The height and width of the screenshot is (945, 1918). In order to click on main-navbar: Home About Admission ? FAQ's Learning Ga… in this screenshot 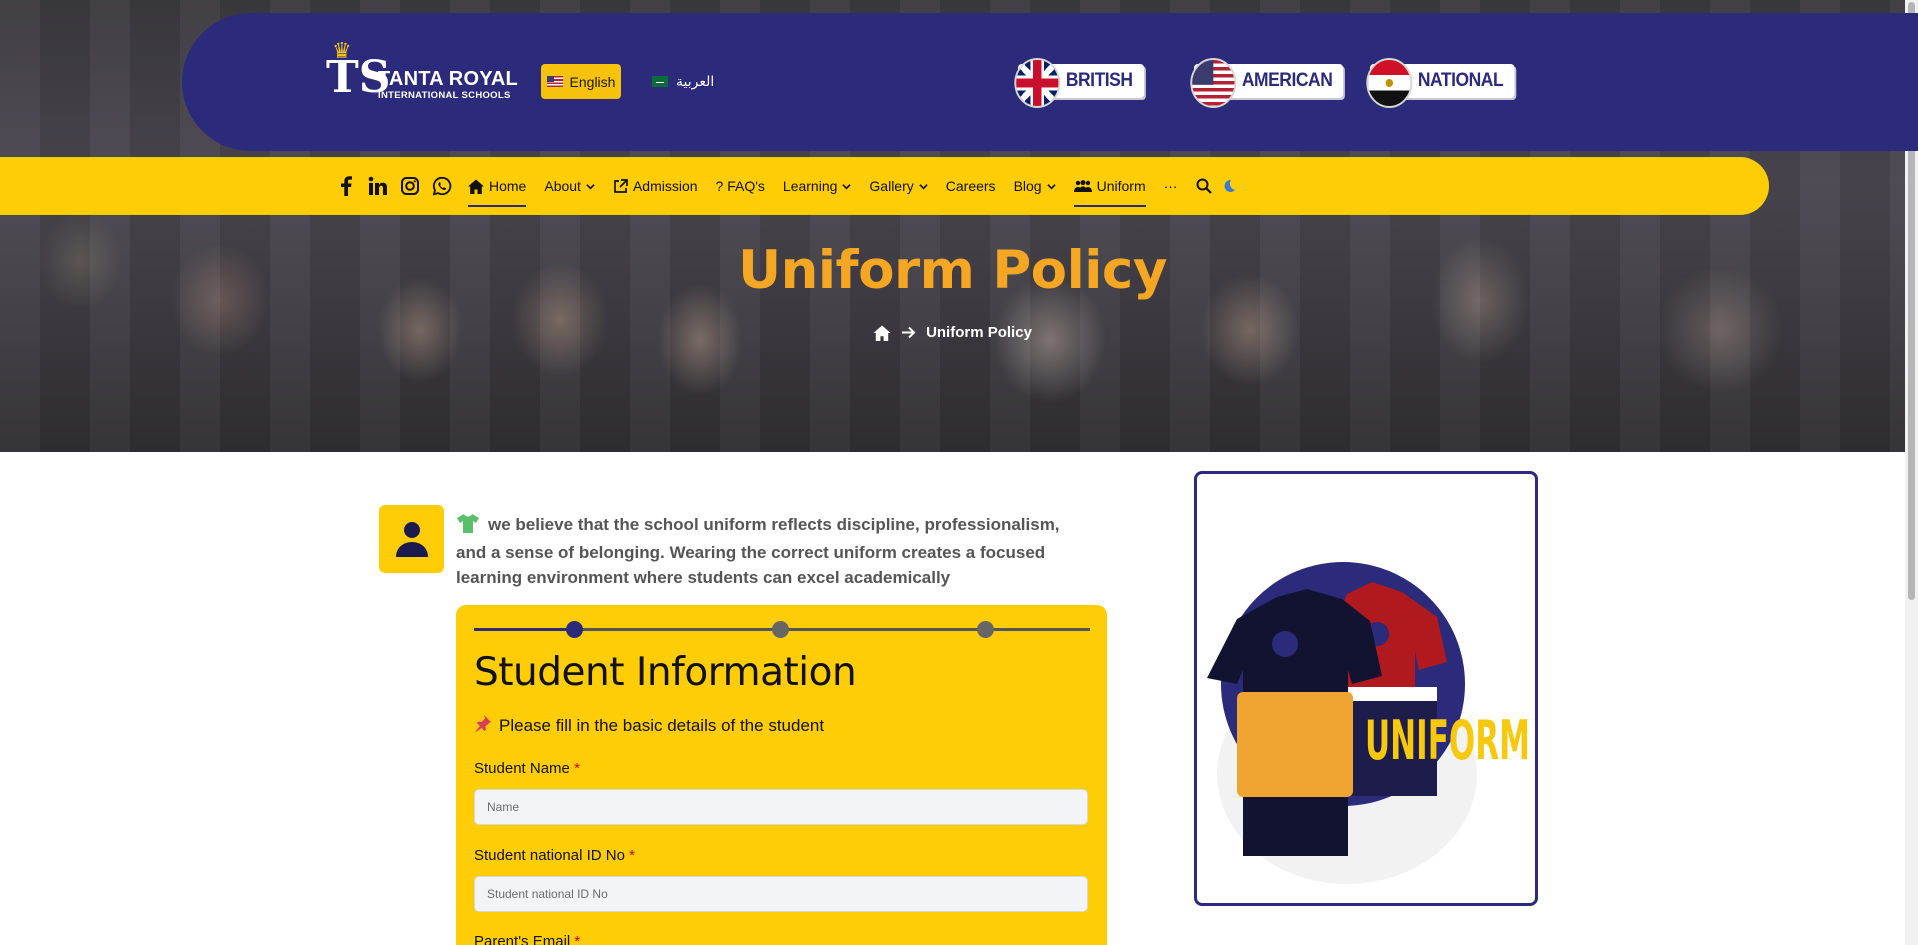, I will do `click(884, 186)`.